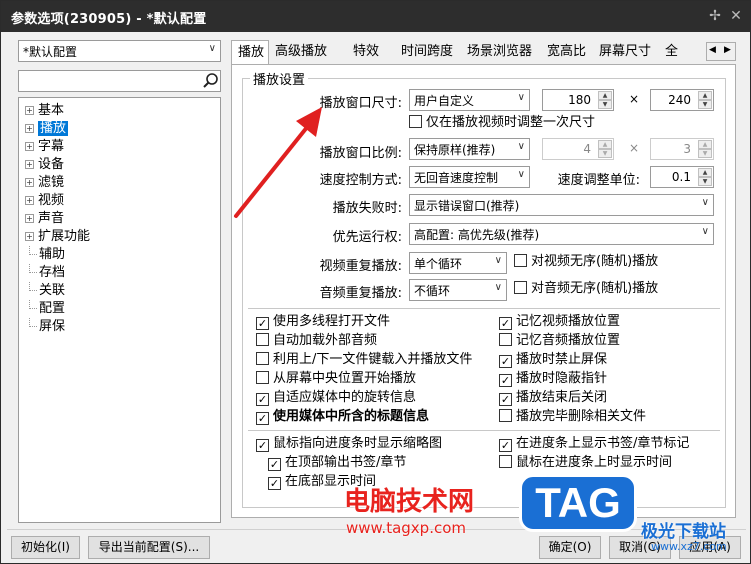 This screenshot has width=751, height=564. I want to click on option-checkbox: ✓ 自适应媒体中的旋转信息, so click(336, 399).